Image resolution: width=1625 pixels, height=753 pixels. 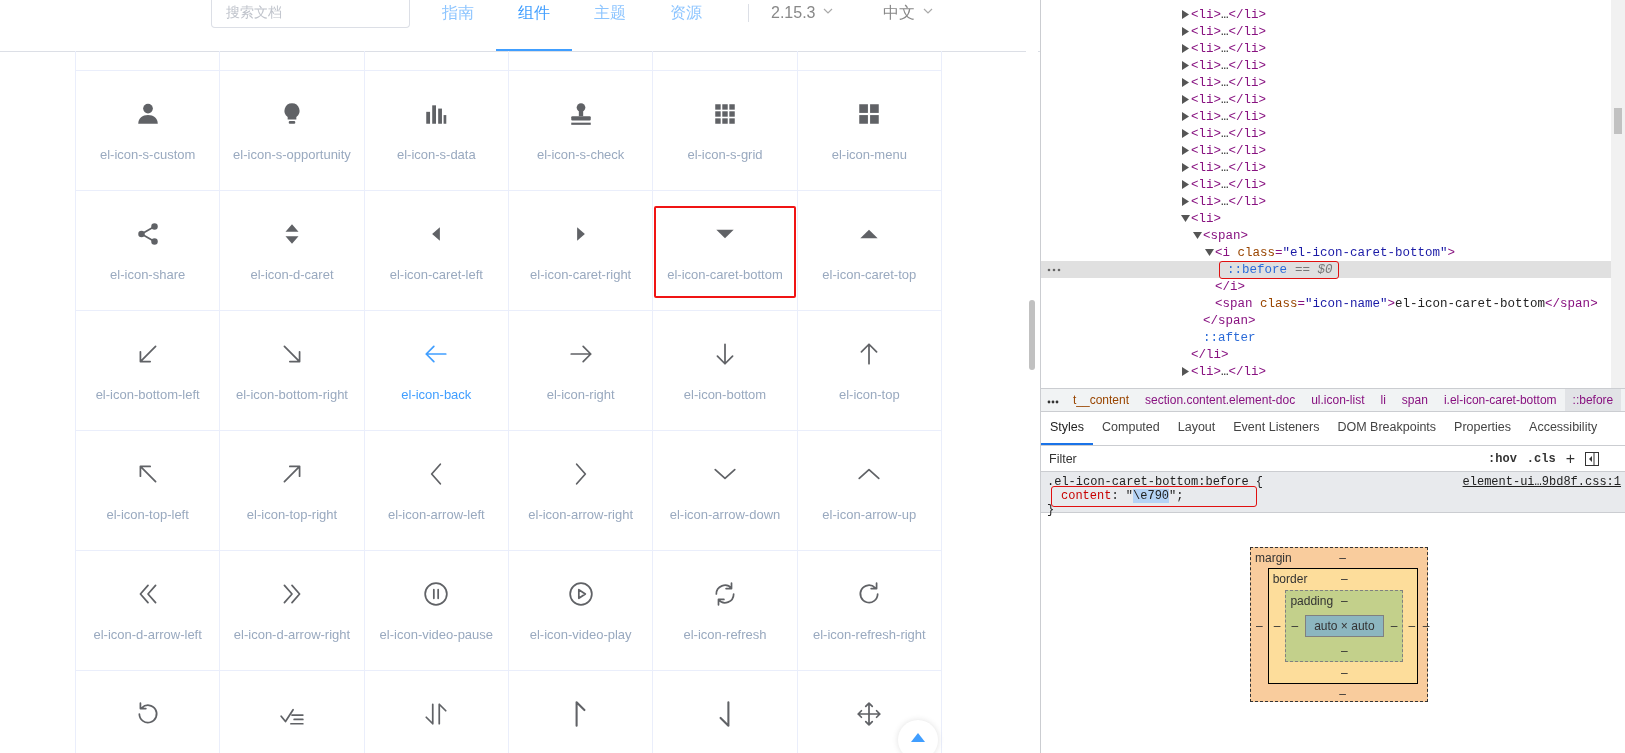 What do you see at coordinates (1067, 428) in the screenshot?
I see `panel-tab: Styles` at bounding box center [1067, 428].